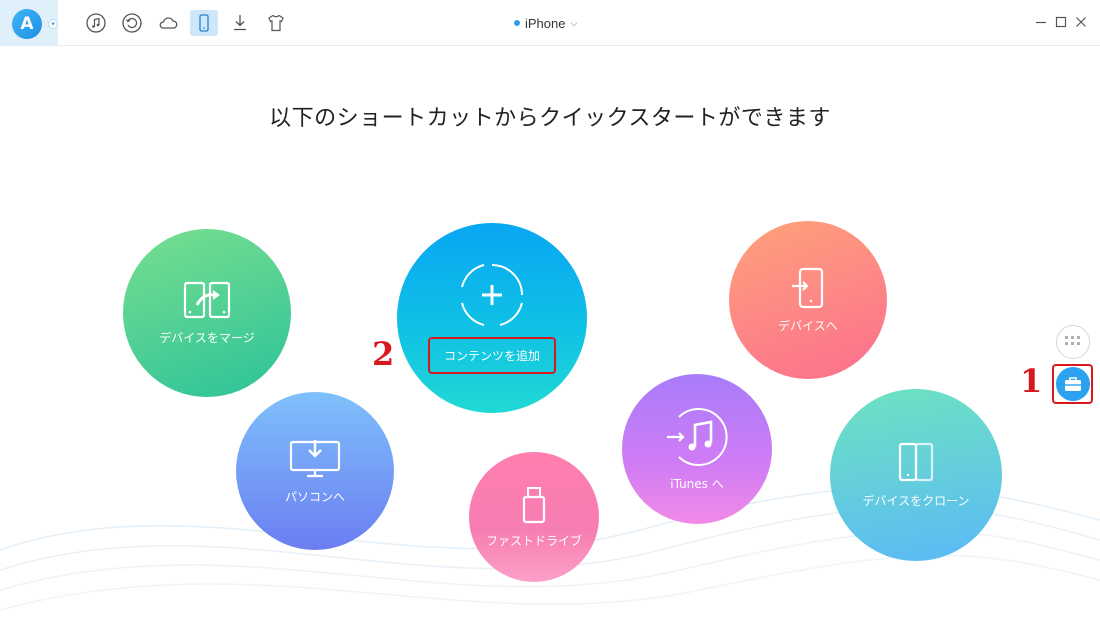  I want to click on toolbar-restore-button, so click(132, 23).